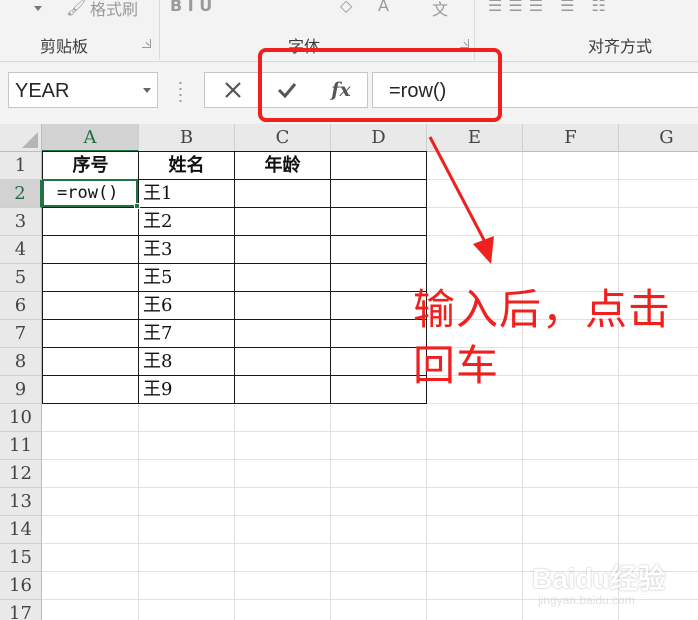 The width and height of the screenshot is (698, 620). I want to click on baidu-watermark: Baidu经验 jingyan.baidu.com, so click(612, 580).